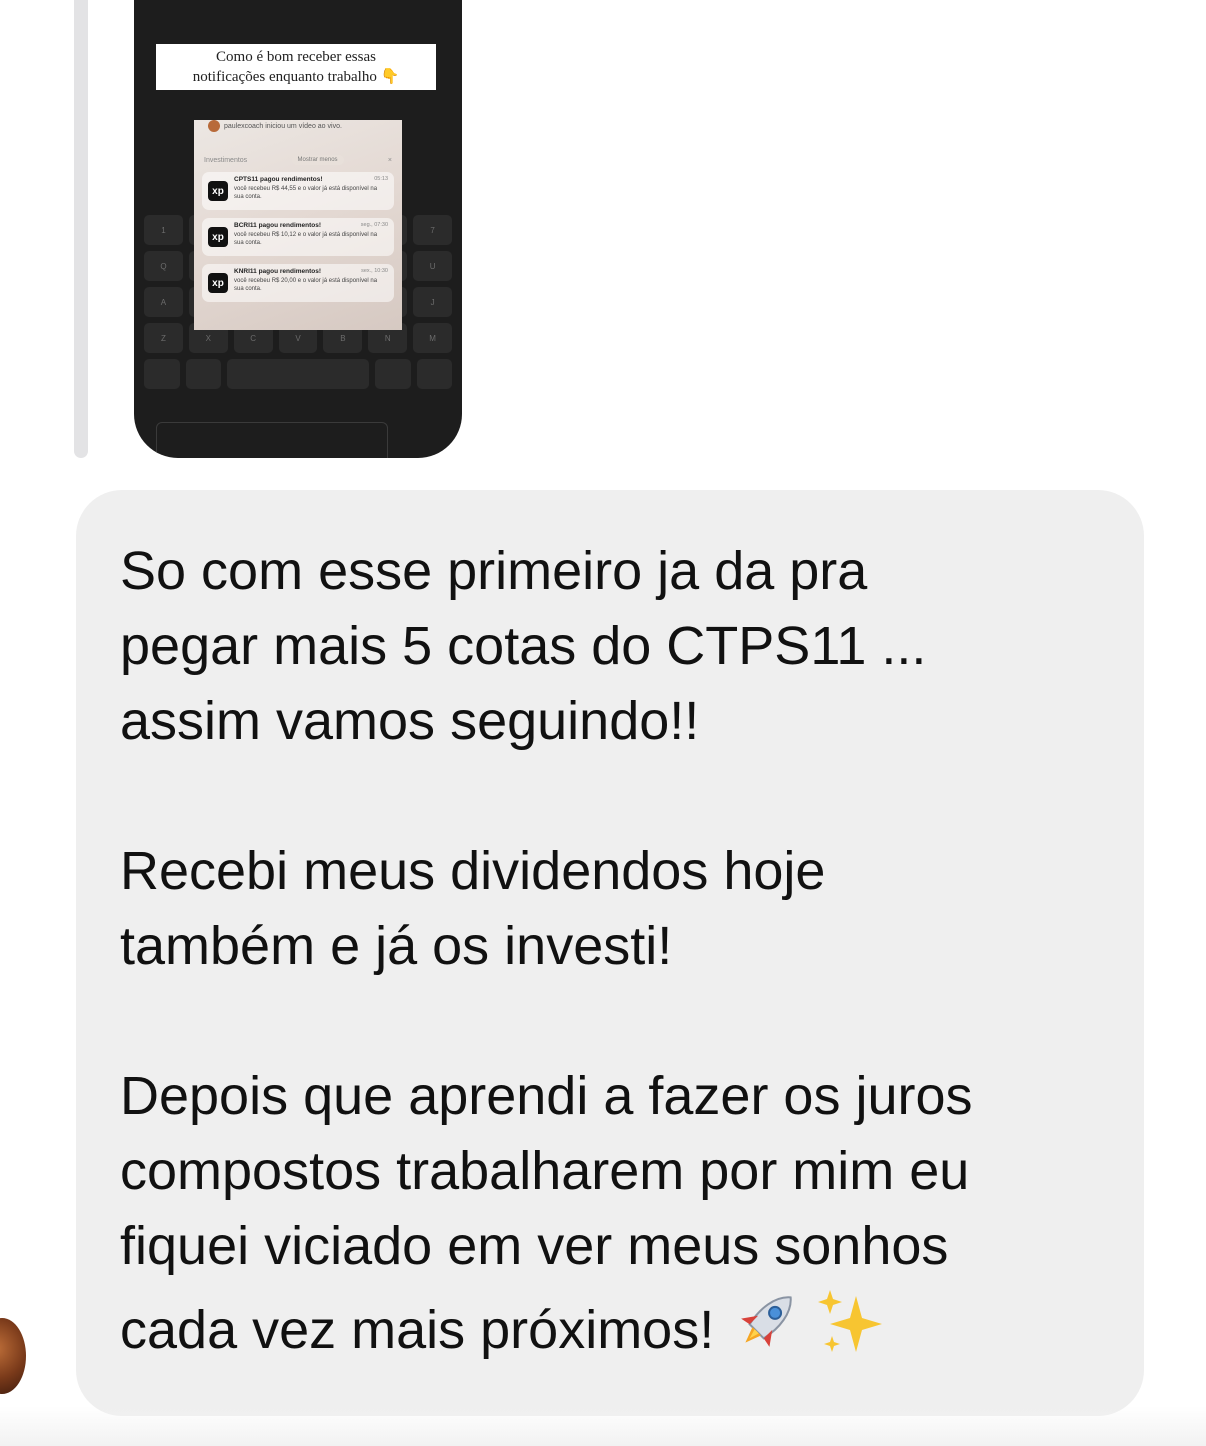 The width and height of the screenshot is (1206, 1446). I want to click on notification-group-header: Investimentos Mostrar menos ×, so click(298, 151).